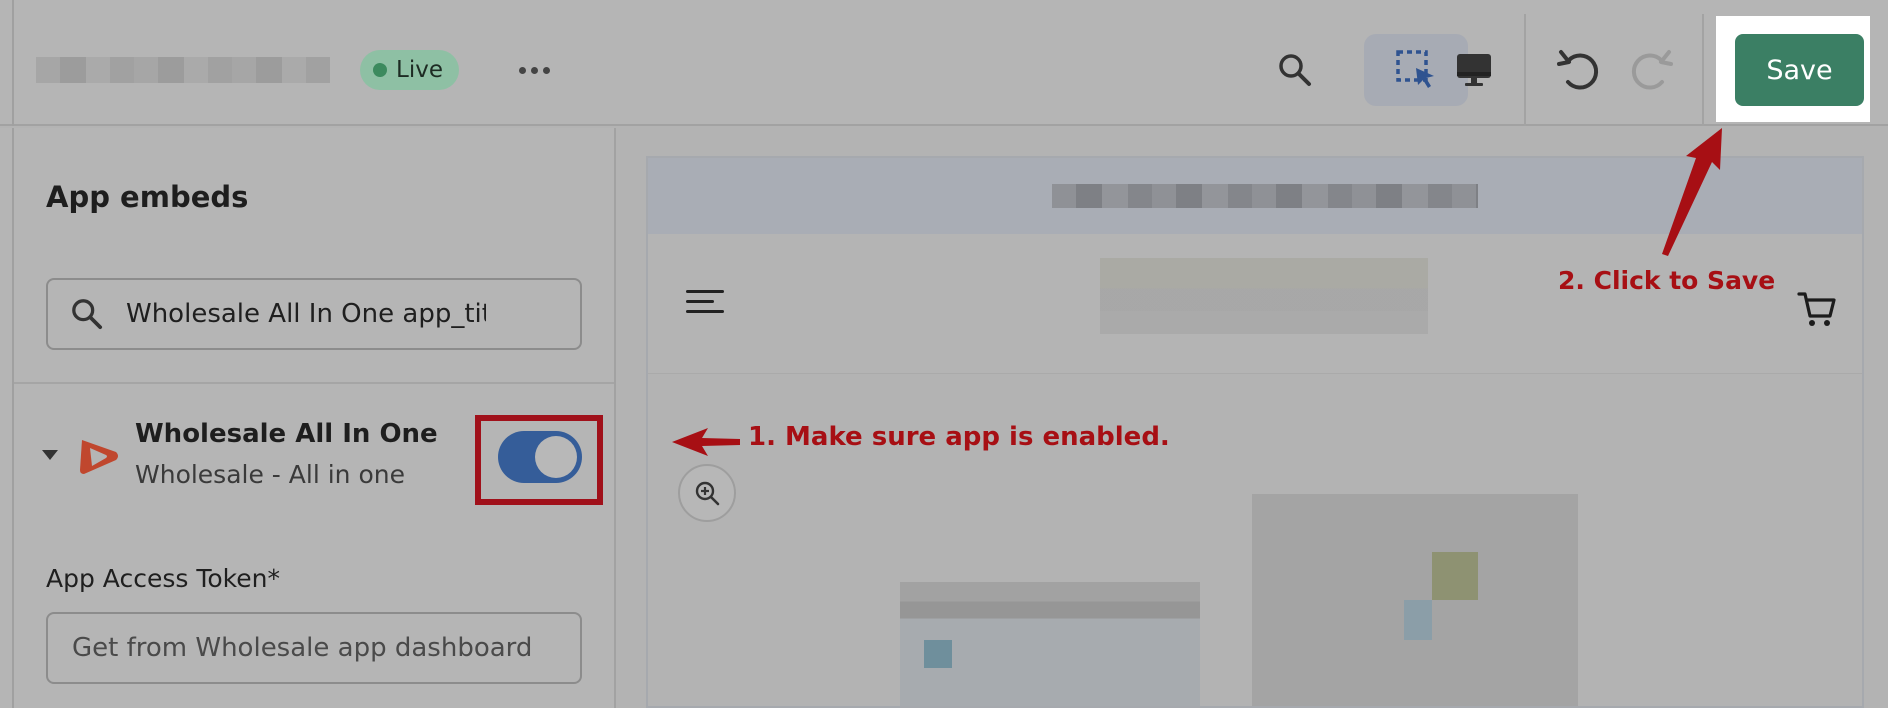 Image resolution: width=1888 pixels, height=708 pixels. What do you see at coordinates (1264, 296) in the screenshot?
I see `store-logo-redacted` at bounding box center [1264, 296].